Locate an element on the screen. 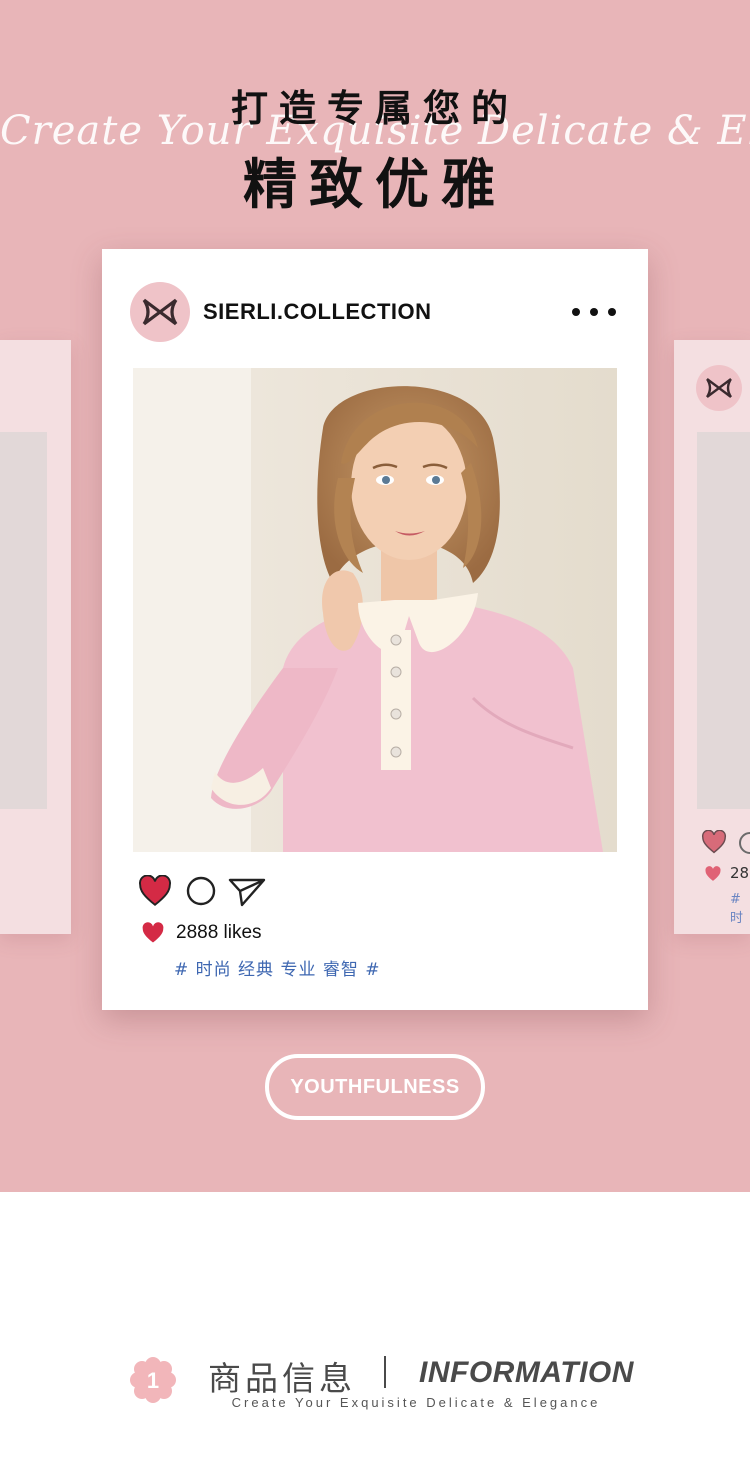 The height and width of the screenshot is (1461, 750). side-card-right: 28 # 时 is located at coordinates (712, 637).